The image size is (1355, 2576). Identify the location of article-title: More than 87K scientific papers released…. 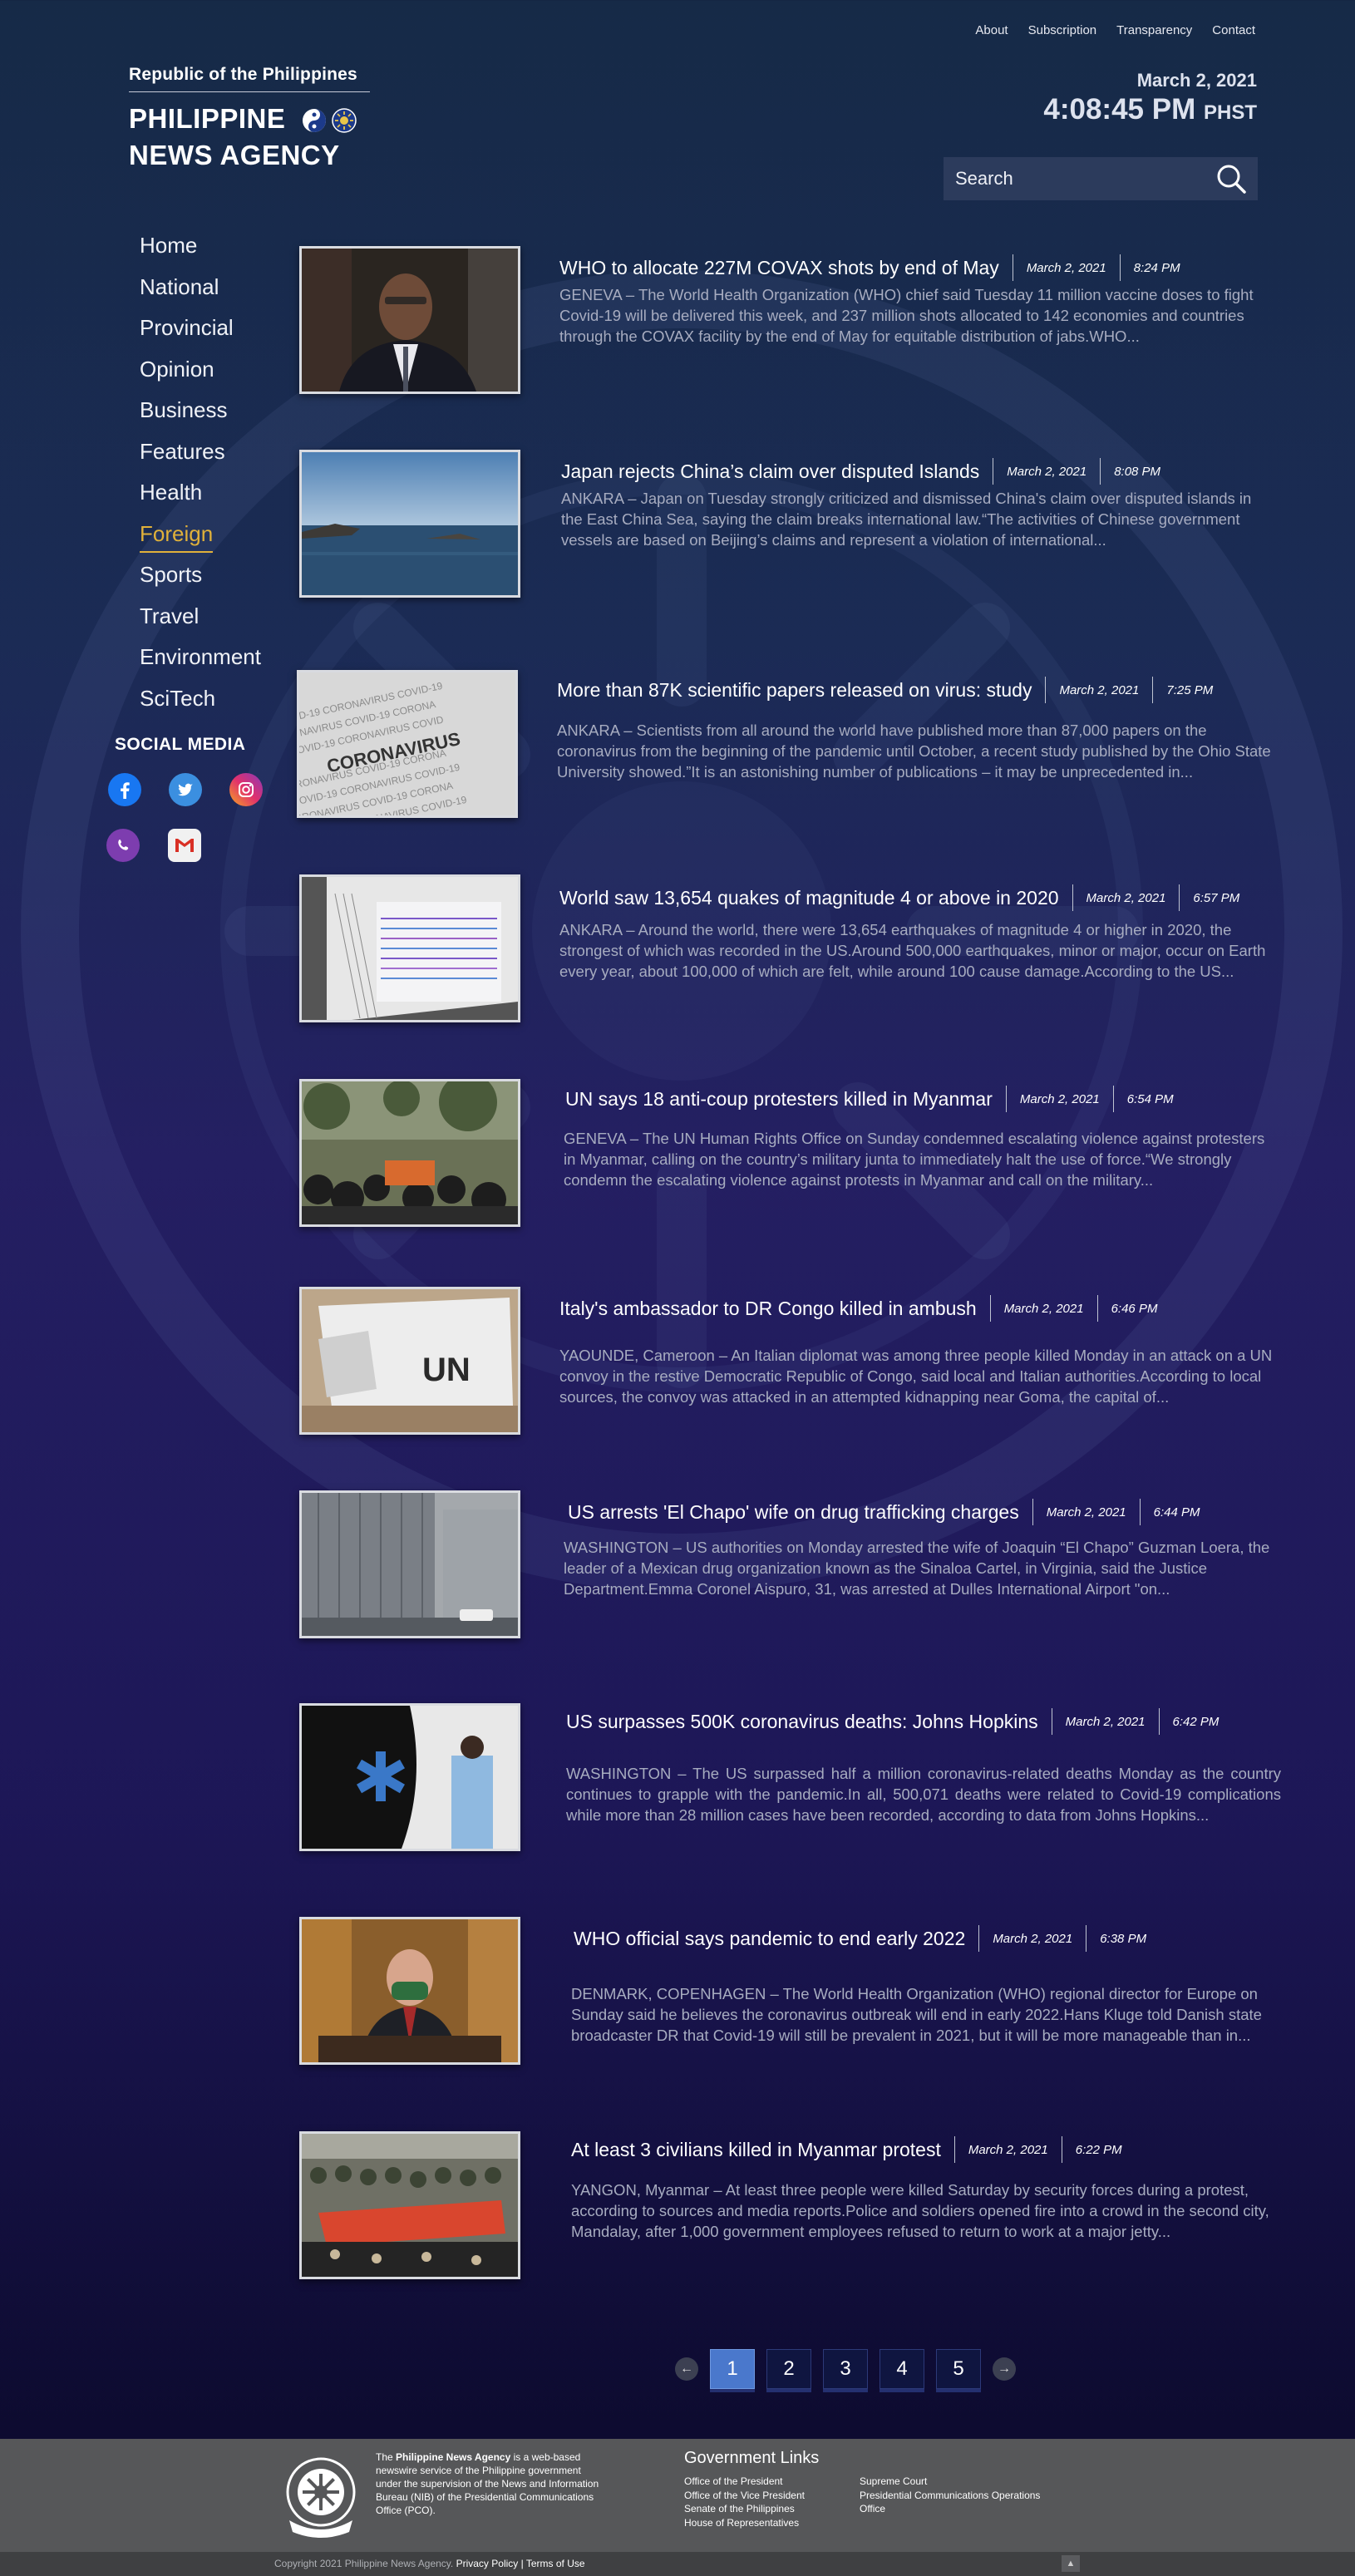
(794, 690).